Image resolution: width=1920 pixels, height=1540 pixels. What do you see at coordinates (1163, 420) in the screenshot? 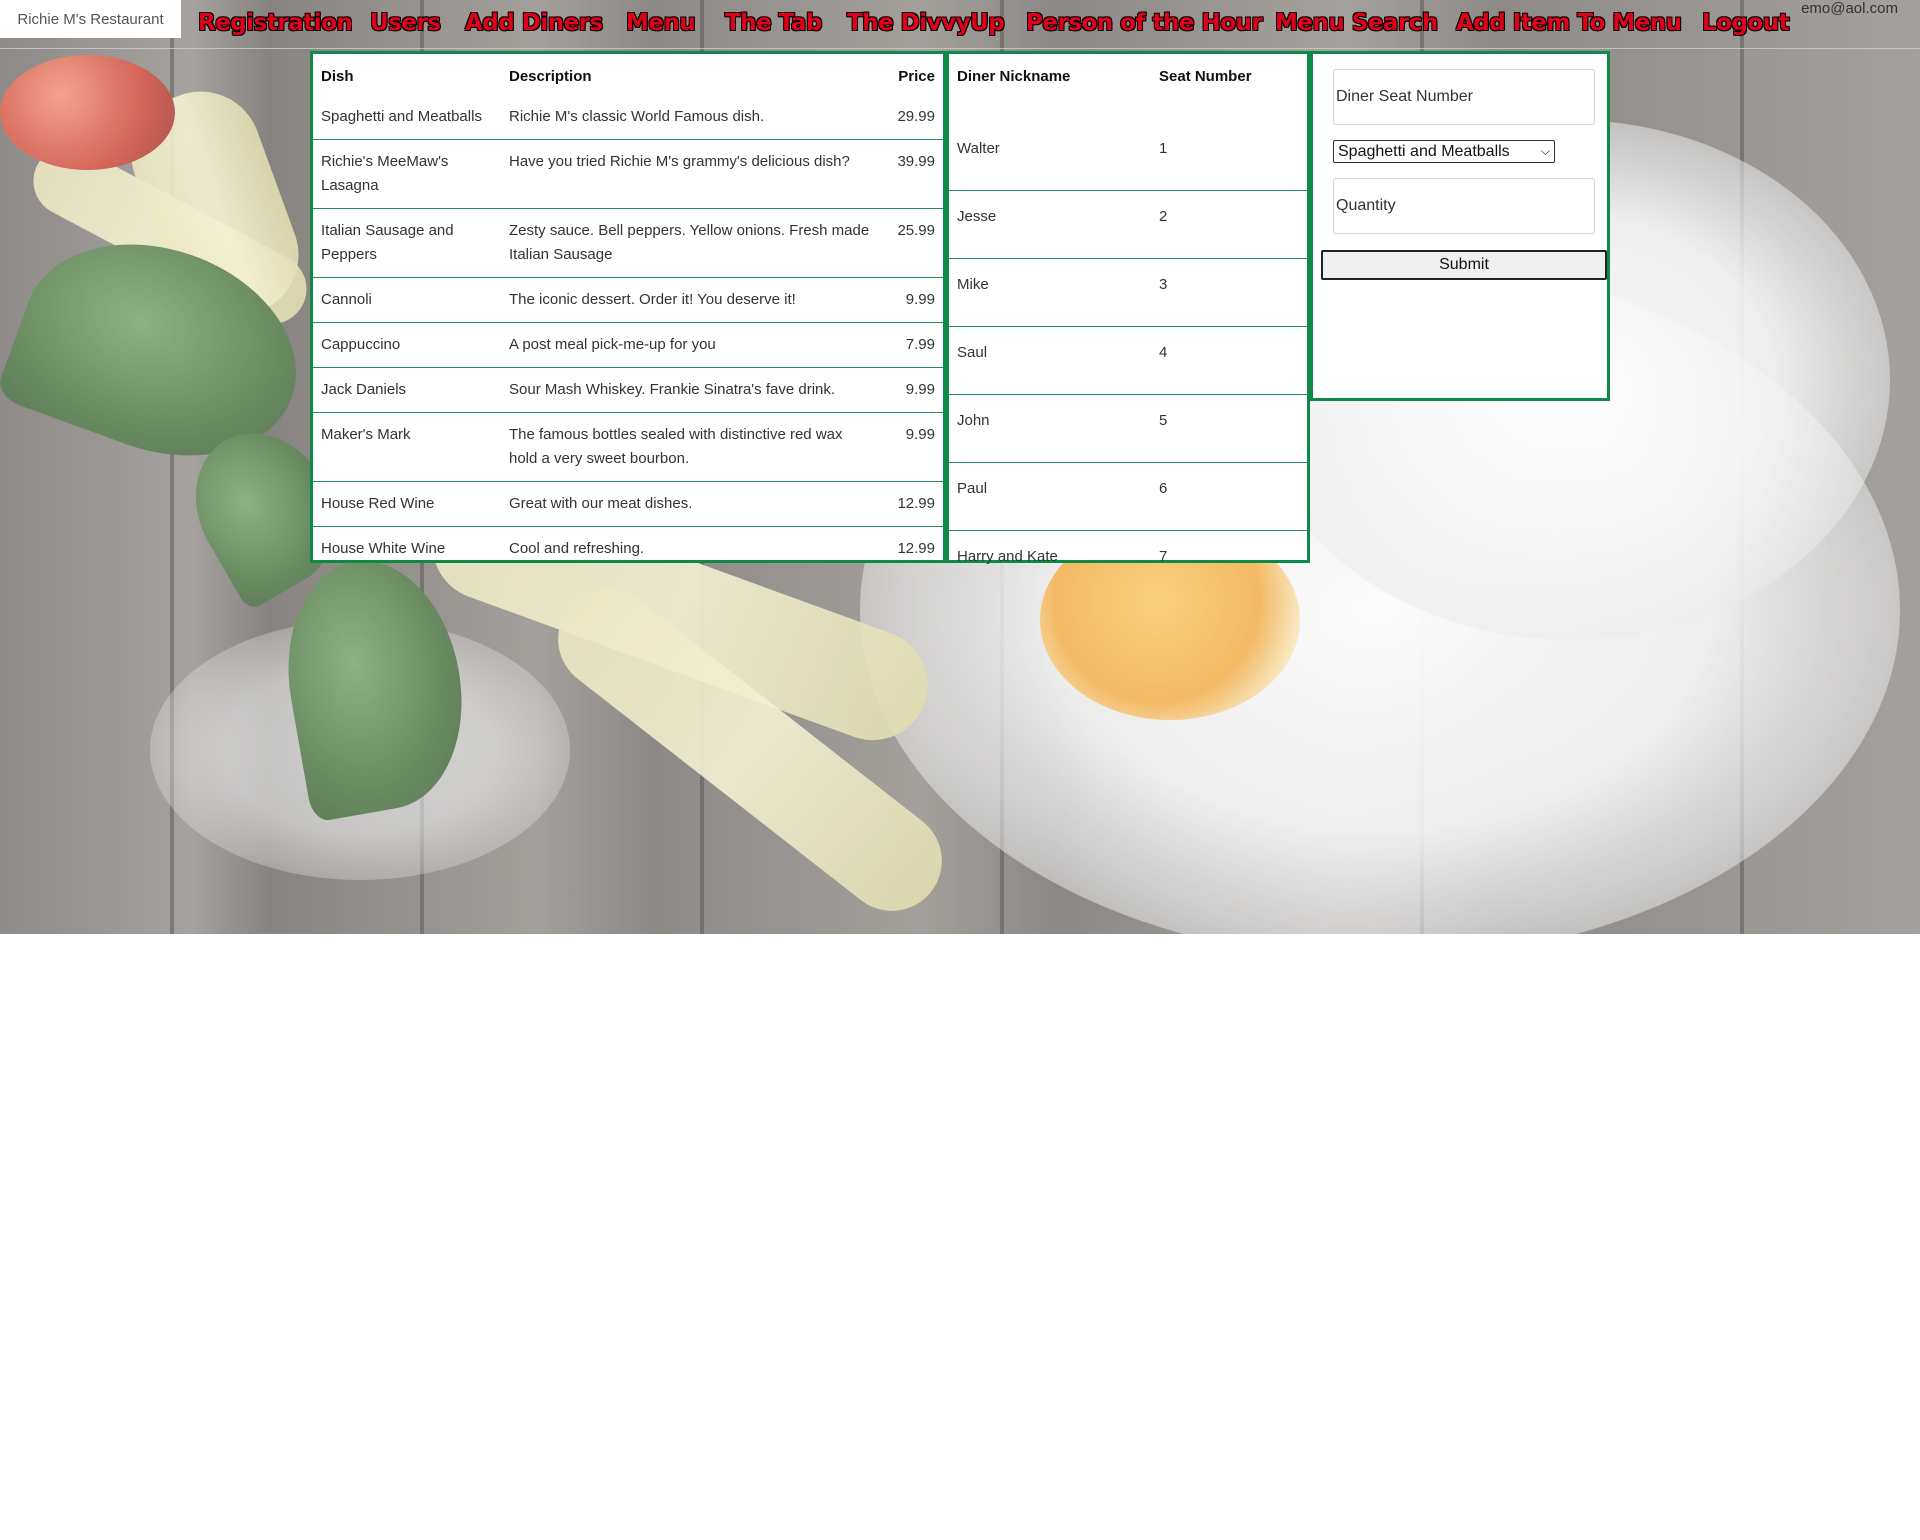
I see `seat-number: 5` at bounding box center [1163, 420].